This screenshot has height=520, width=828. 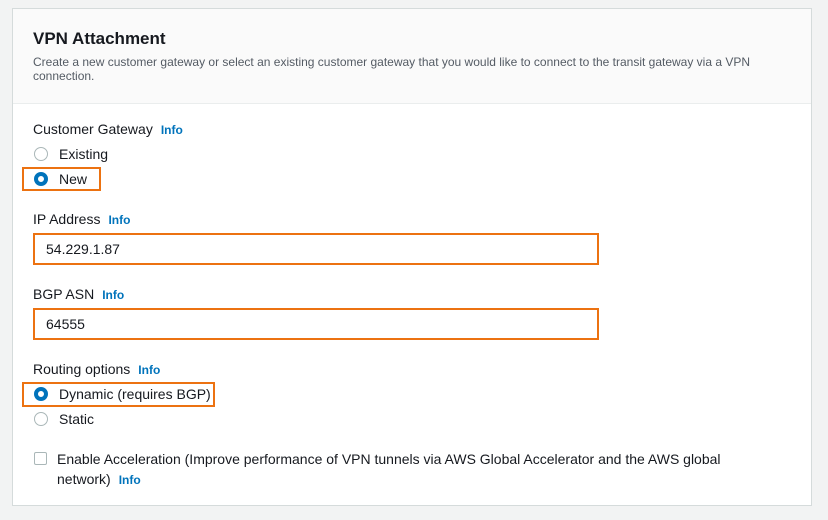 What do you see at coordinates (316, 249) in the screenshot?
I see `ip-address-input: 54.229.1.87` at bounding box center [316, 249].